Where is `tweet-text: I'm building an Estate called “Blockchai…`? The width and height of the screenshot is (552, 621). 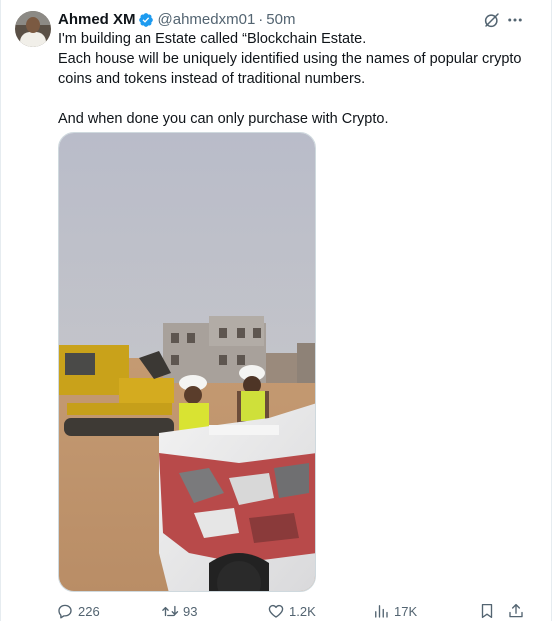 tweet-text: I'm building an Estate called “Blockchai… is located at coordinates (293, 79).